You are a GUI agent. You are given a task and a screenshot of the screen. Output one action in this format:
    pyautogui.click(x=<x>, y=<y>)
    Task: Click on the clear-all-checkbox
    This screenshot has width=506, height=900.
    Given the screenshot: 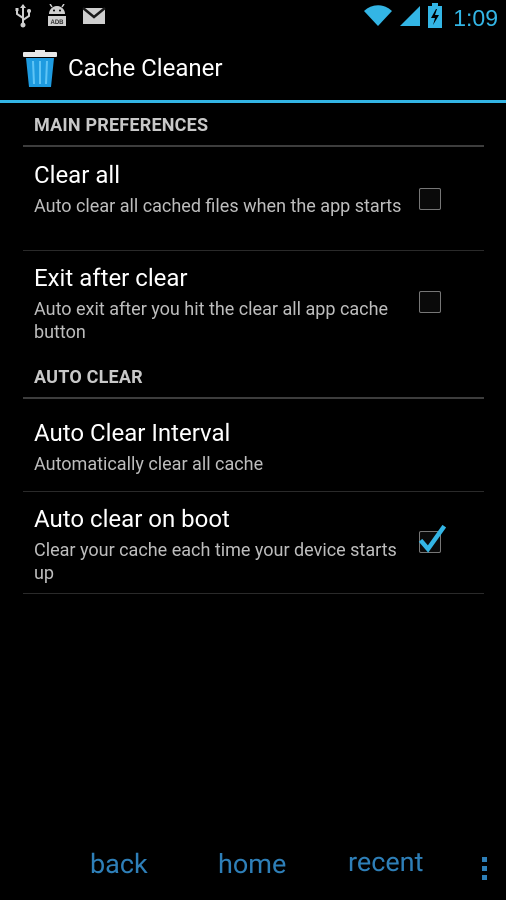 What is the action you would take?
    pyautogui.click(x=430, y=199)
    